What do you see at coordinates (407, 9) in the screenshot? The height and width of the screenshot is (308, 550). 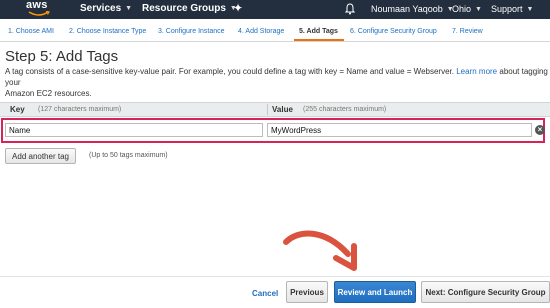 I see `user-name: Noumaan Yaqoob` at bounding box center [407, 9].